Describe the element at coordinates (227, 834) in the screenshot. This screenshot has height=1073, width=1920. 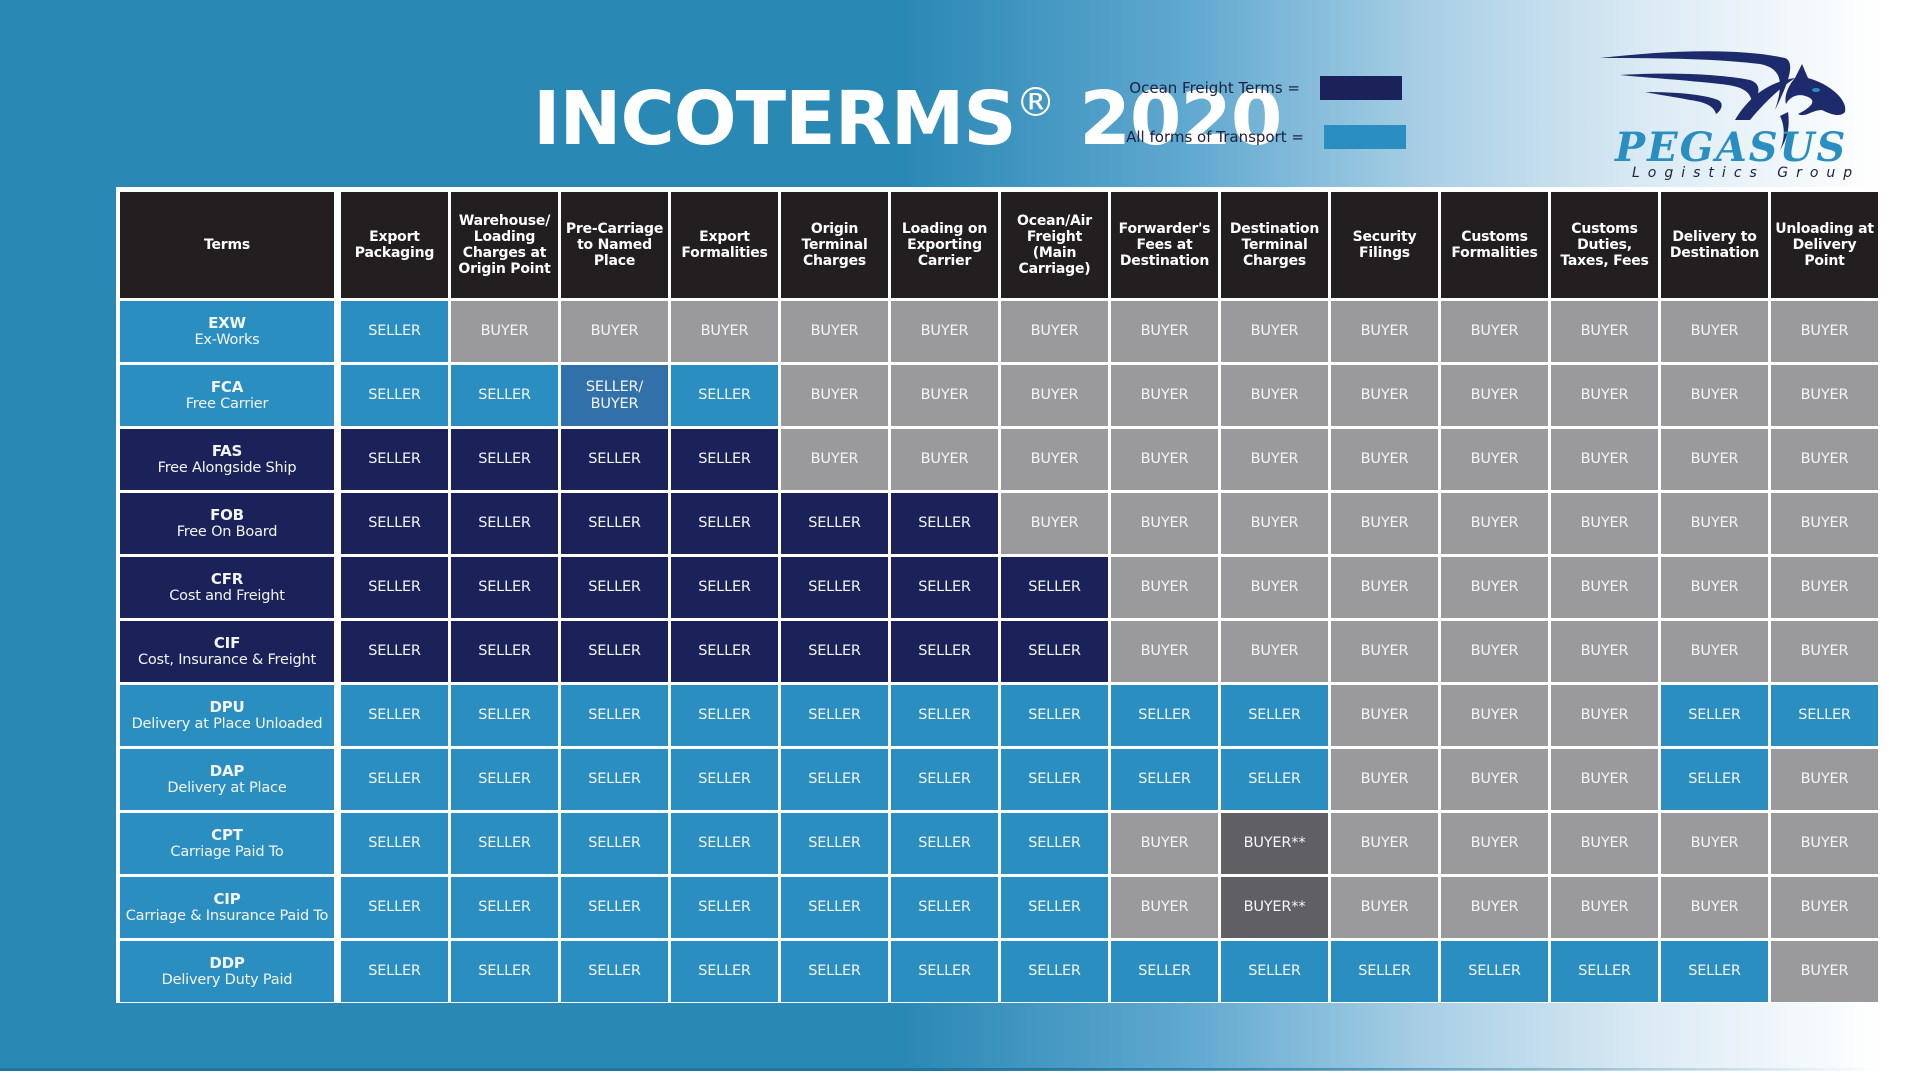
I see `term-code: CPT` at that location.